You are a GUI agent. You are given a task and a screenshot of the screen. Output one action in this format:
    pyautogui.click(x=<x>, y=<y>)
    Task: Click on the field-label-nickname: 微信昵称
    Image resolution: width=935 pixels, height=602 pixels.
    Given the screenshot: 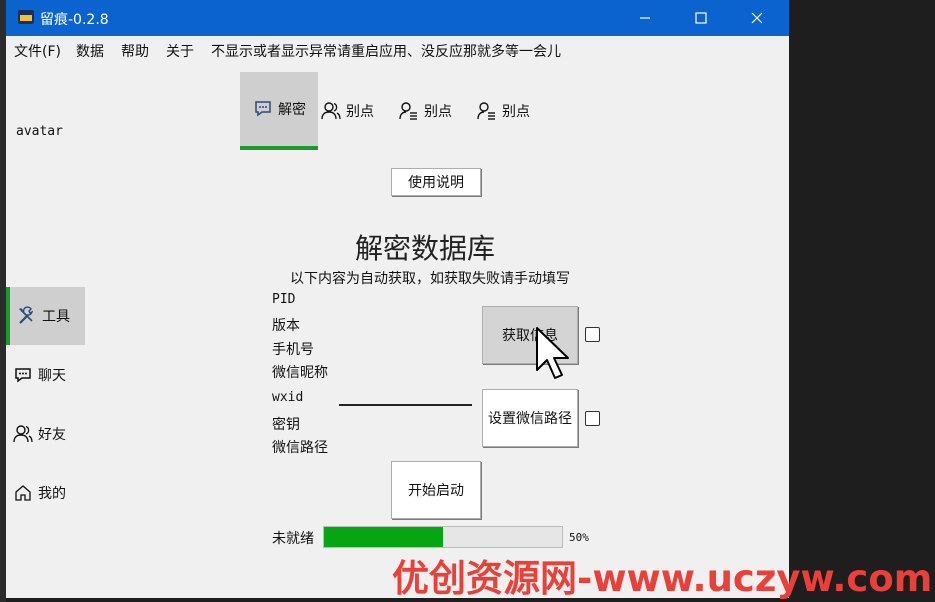 What is the action you would take?
    pyautogui.click(x=300, y=373)
    